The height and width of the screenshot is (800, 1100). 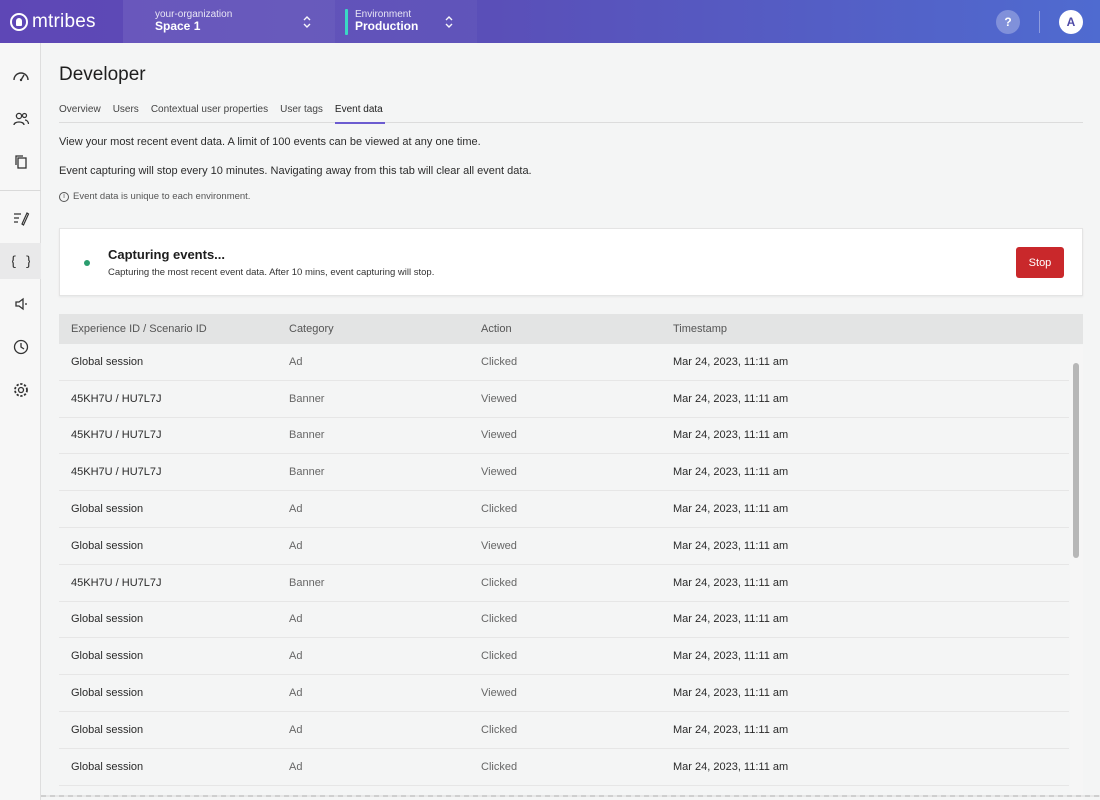 I want to click on environment-switcher: Environment Production, so click(x=406, y=21).